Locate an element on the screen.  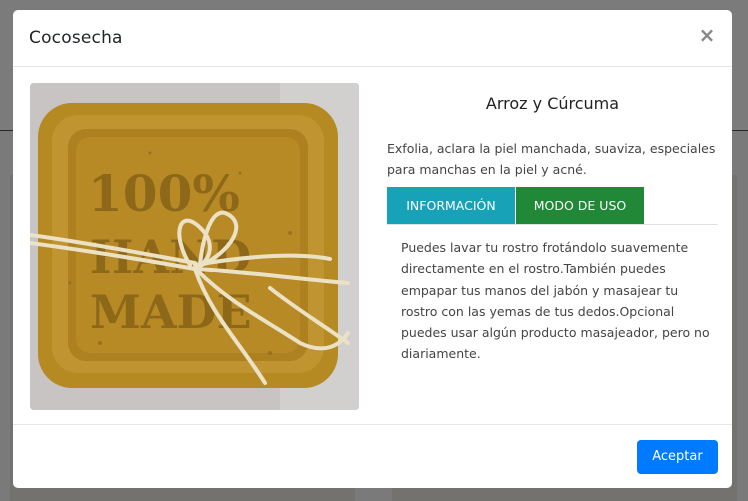
tab-informacion: INFORMACIÓN is located at coordinates (451, 205).